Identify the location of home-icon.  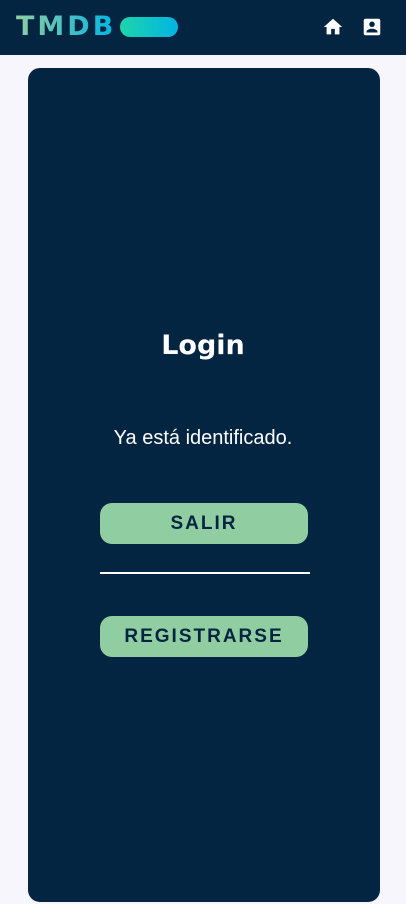
(333, 27).